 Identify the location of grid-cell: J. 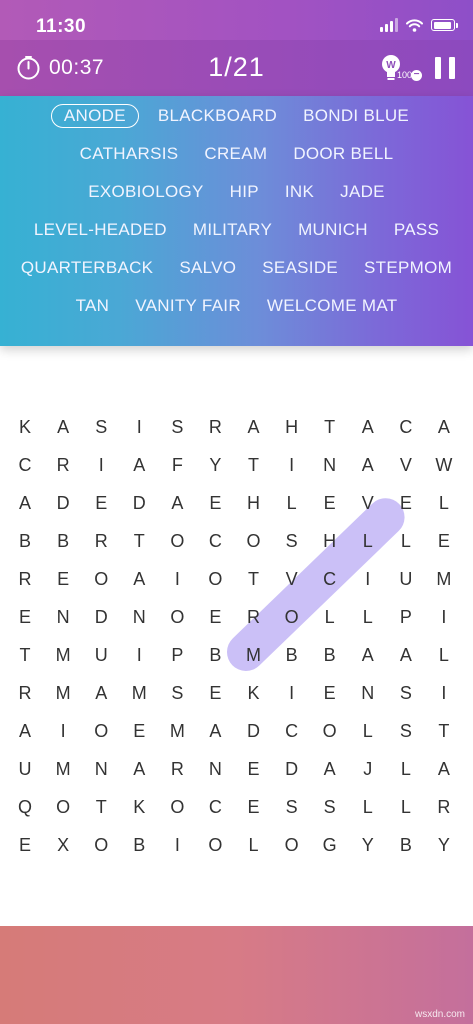
(368, 769).